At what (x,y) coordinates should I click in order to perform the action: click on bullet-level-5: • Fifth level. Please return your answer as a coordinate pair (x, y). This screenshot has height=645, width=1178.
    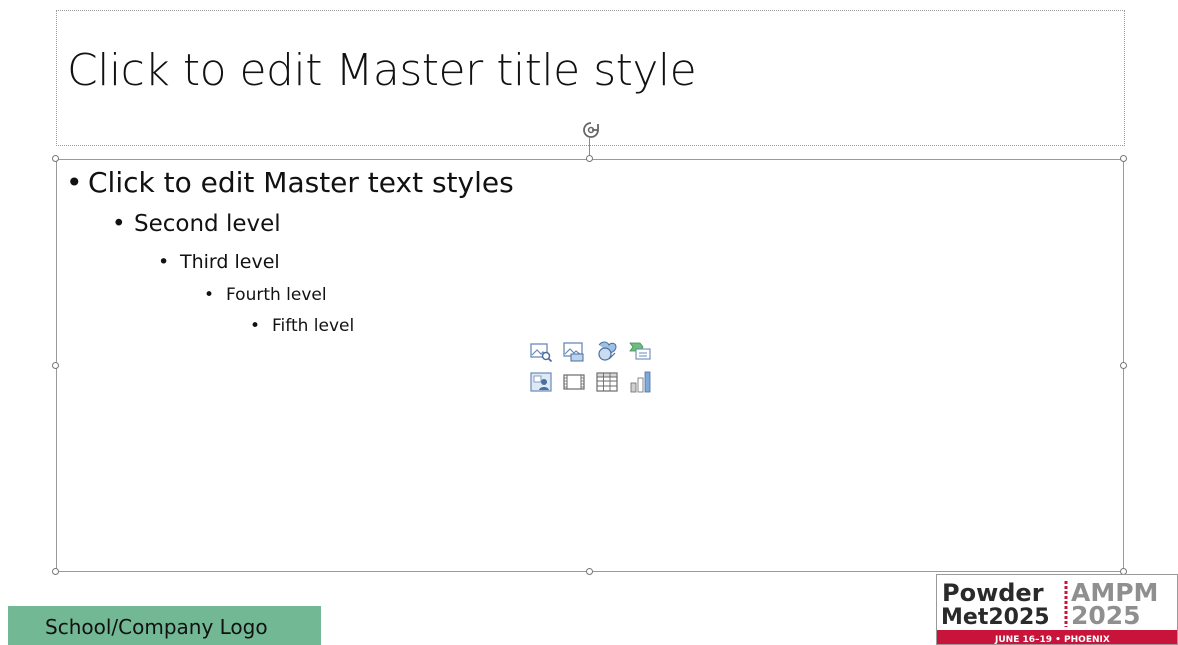
    Looking at the image, I should click on (302, 326).